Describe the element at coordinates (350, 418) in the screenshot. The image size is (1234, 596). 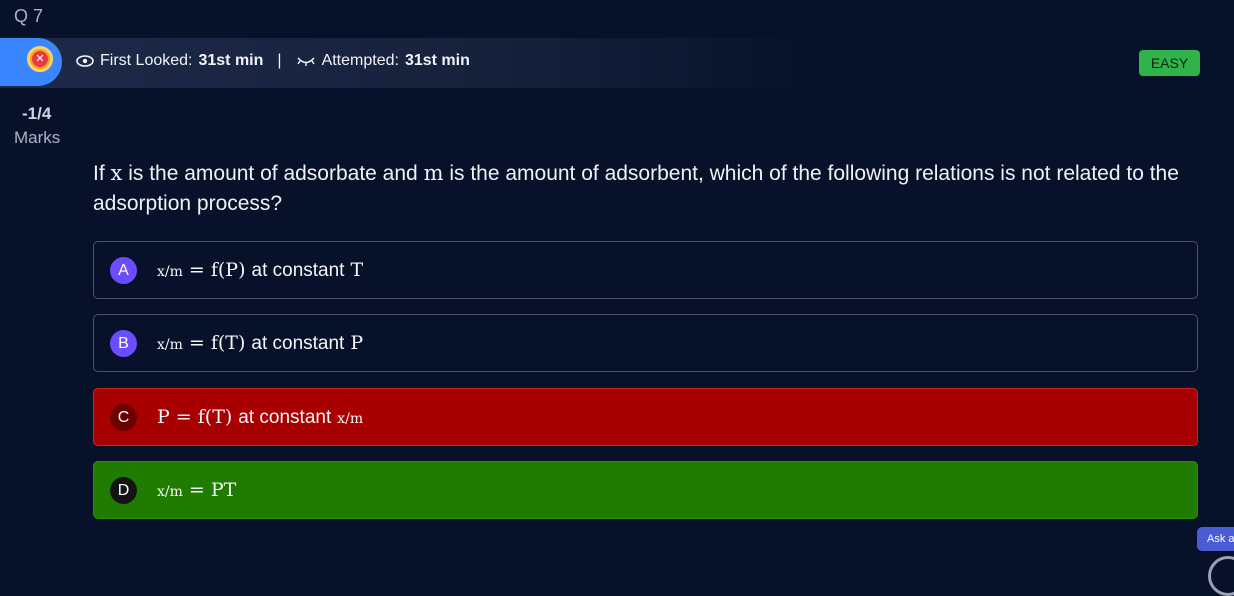
I see `option-var: x/m` at that location.